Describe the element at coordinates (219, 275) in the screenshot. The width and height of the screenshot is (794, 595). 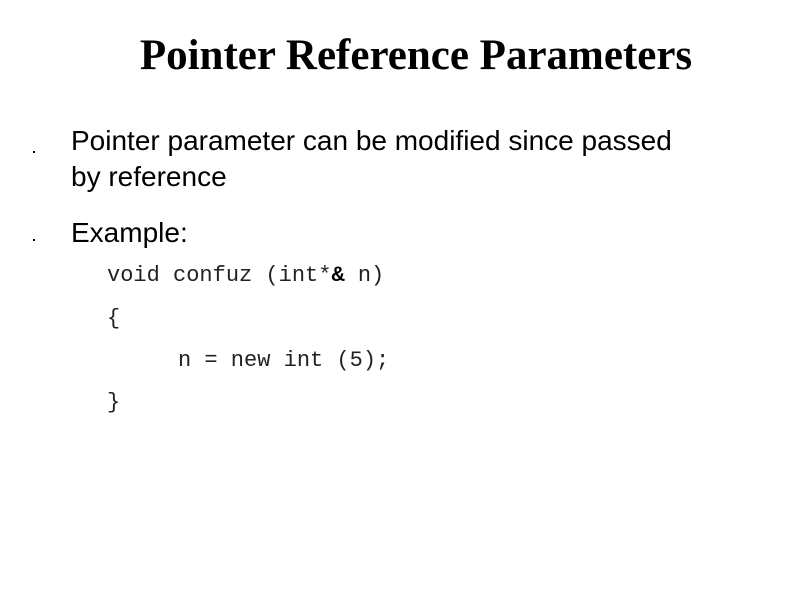
I see `code-signature-prefix: void confuz (int*` at that location.